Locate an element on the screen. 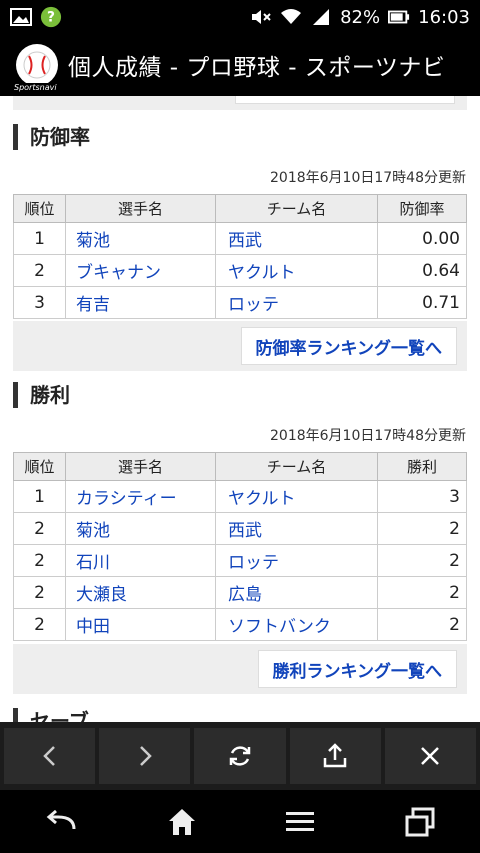 This screenshot has height=853, width=480. table-row: 2 大瀬良 広島 2 is located at coordinates (240, 592).